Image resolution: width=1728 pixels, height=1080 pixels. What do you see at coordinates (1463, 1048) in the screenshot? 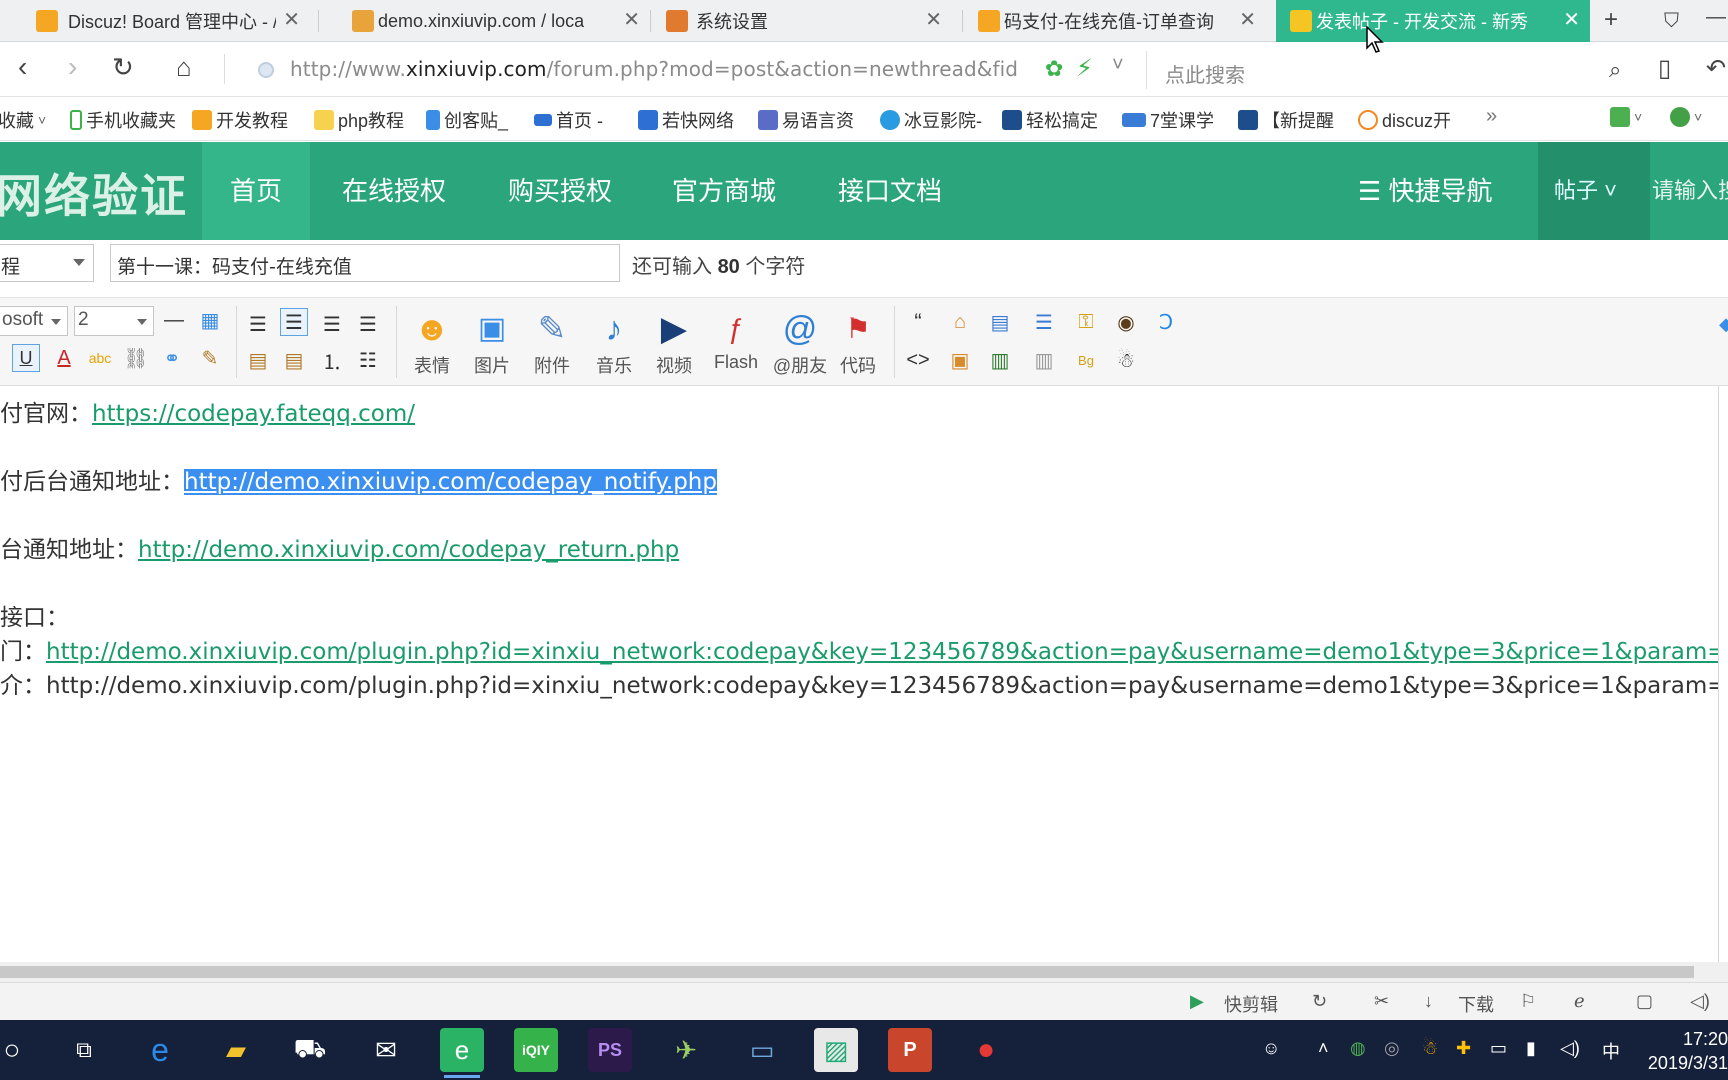
I see `security-plus-icon: ✚` at bounding box center [1463, 1048].